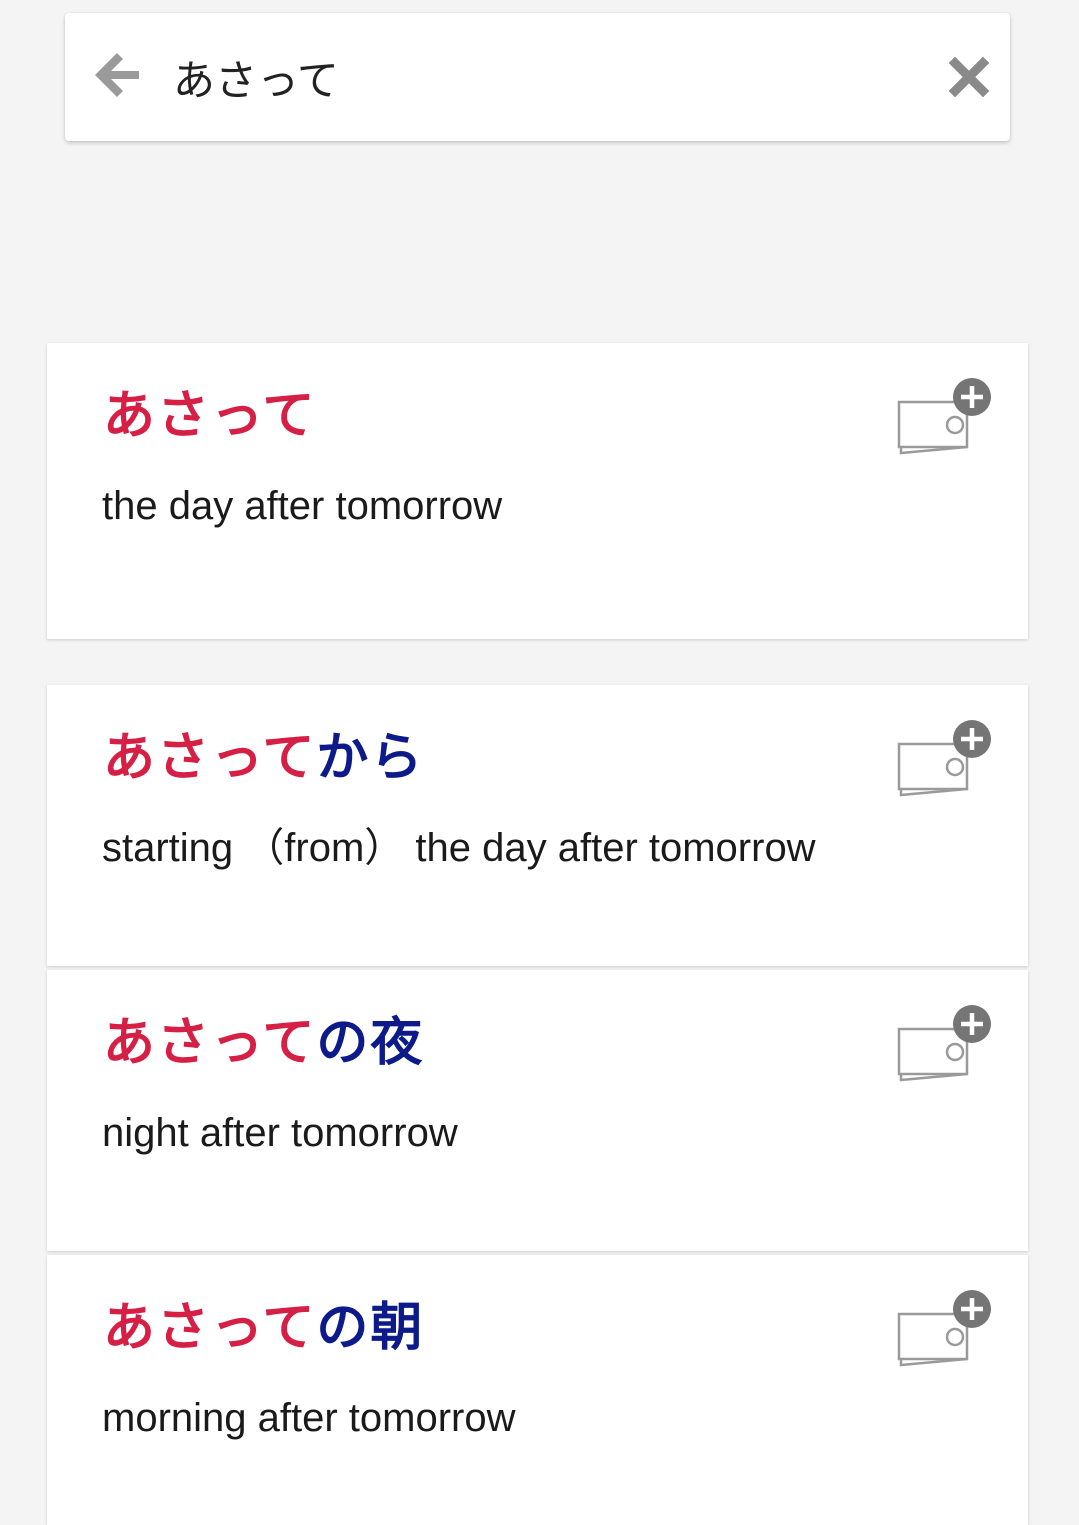 This screenshot has height=1525, width=1079. I want to click on term-suffix: の夜, so click(370, 1043).